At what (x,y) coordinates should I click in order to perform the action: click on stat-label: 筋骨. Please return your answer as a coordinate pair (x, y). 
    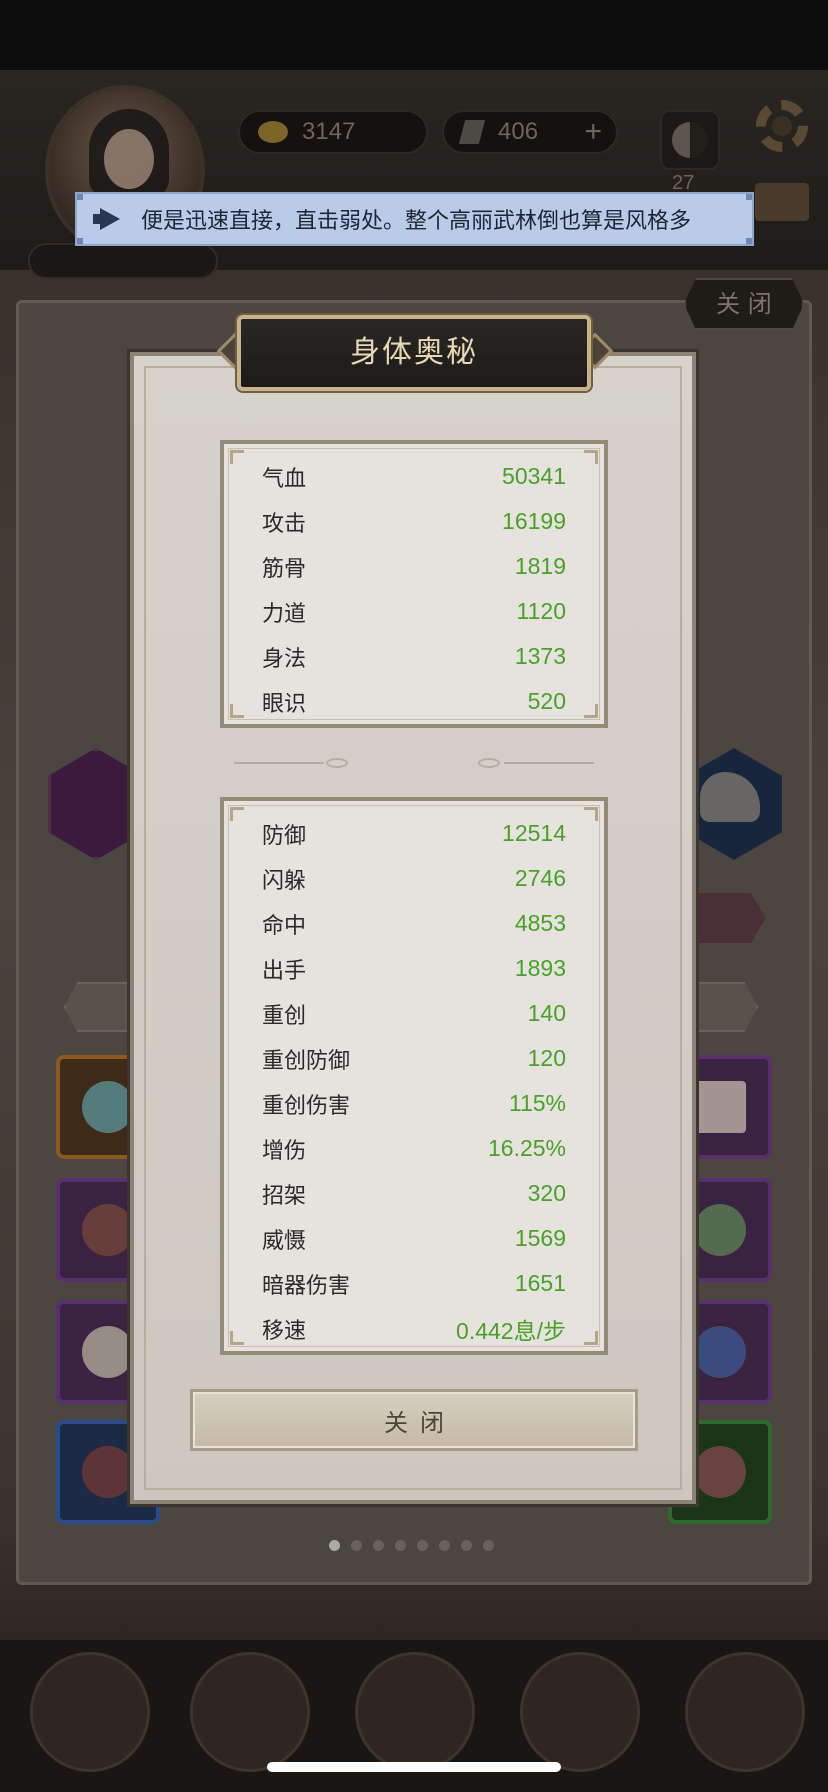
    Looking at the image, I should click on (284, 569).